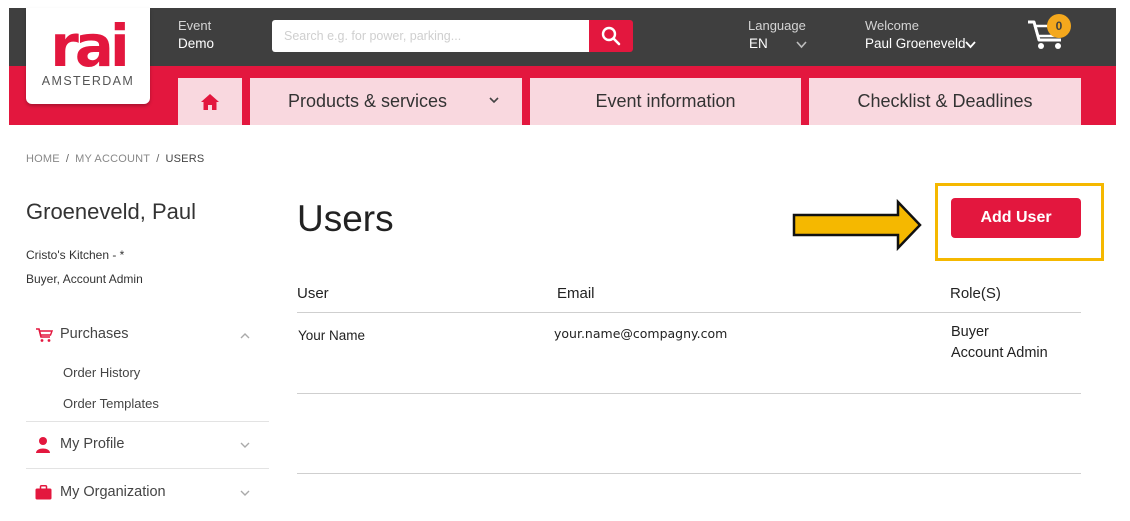 The image size is (1130, 521). I want to click on add-user-button: Add User, so click(1016, 218).